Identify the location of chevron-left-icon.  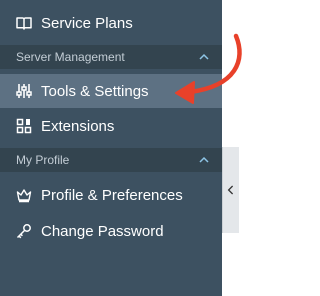
(231, 190).